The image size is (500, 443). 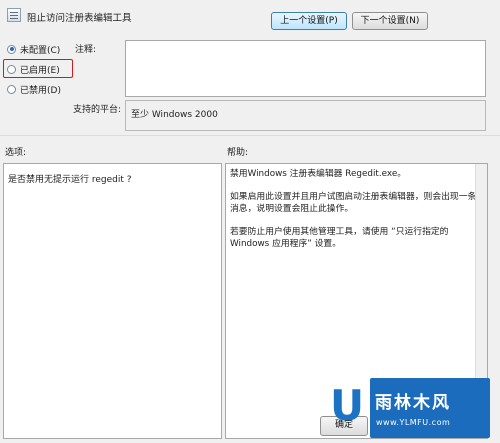 What do you see at coordinates (413, 403) in the screenshot?
I see `watermark-title: 雨林木风` at bounding box center [413, 403].